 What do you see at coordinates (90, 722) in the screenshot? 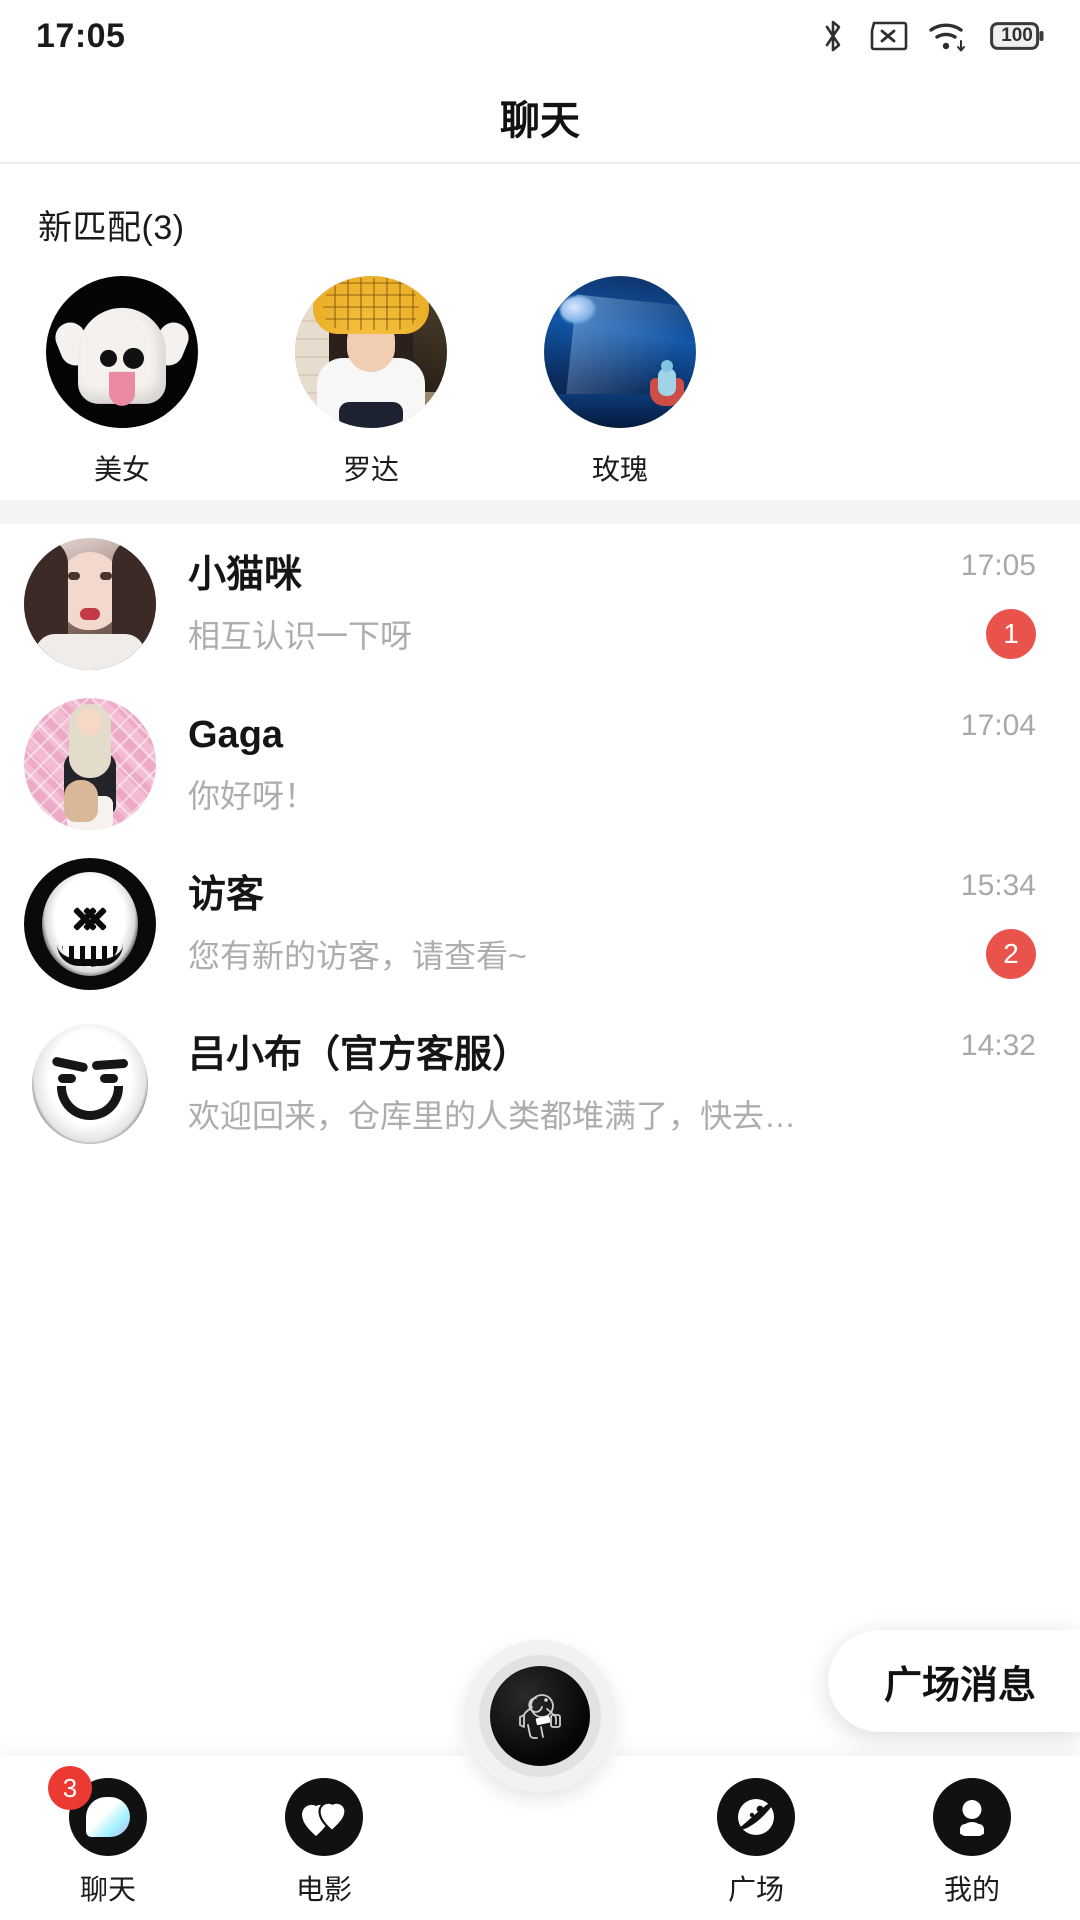
I see `avatar-face` at bounding box center [90, 722].